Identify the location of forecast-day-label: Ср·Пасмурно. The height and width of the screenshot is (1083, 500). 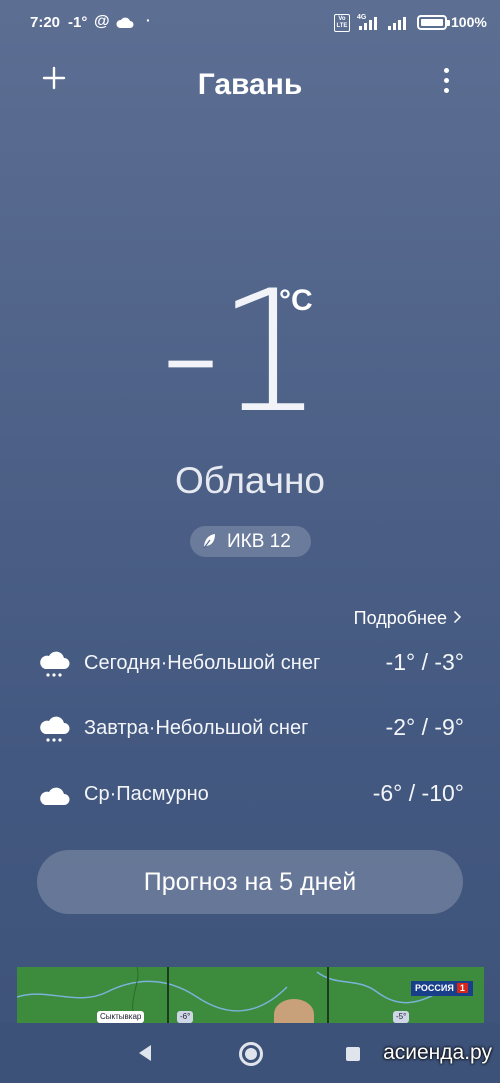
(146, 794).